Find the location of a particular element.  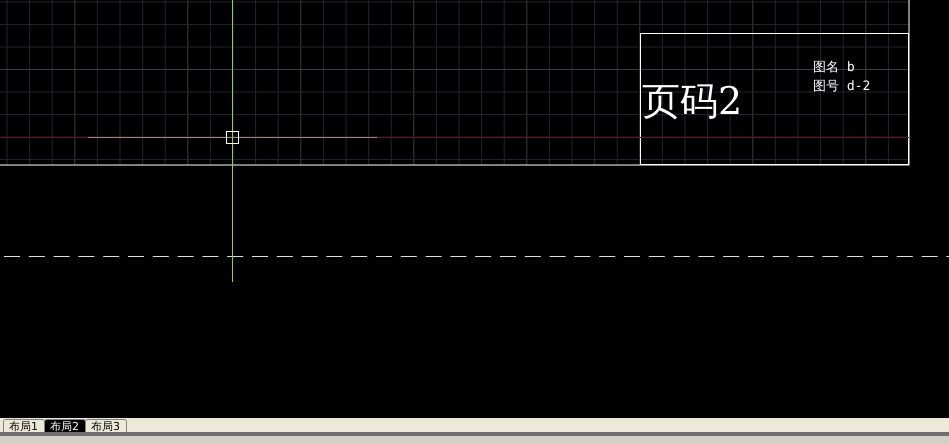

page-label: 页码2 is located at coordinates (692, 101).